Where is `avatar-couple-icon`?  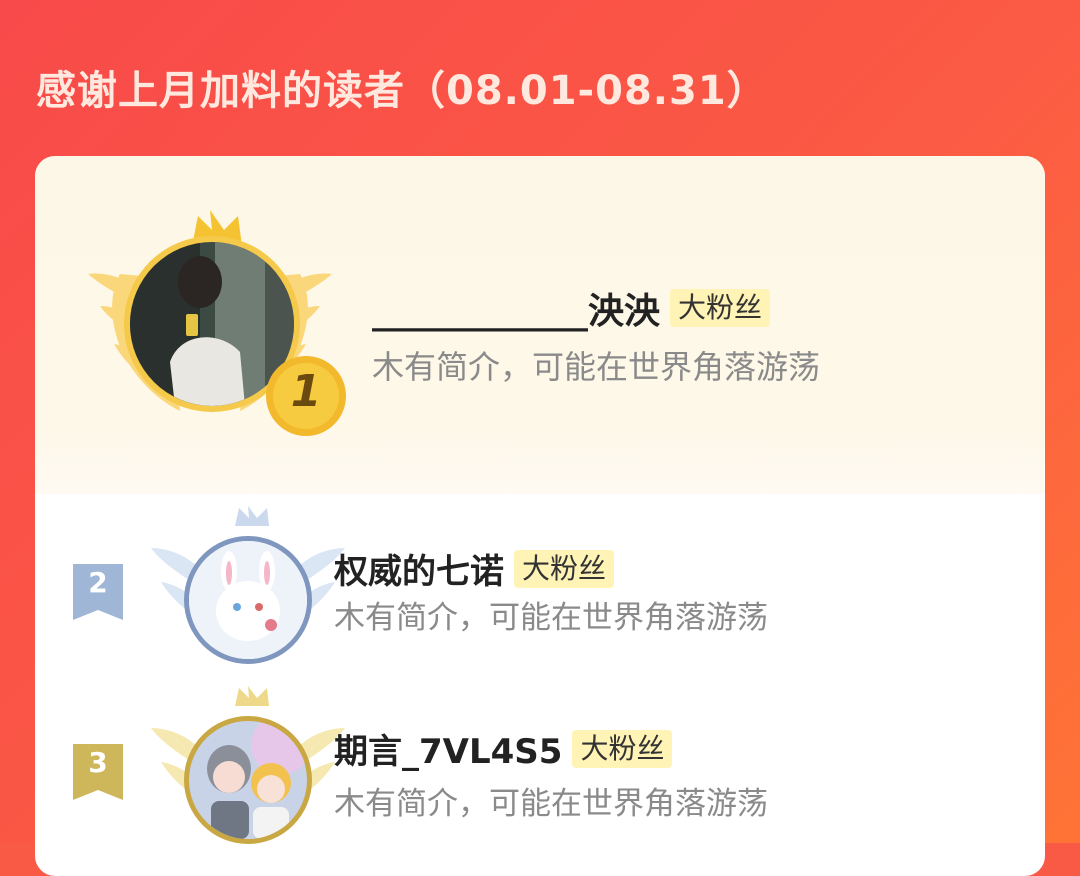
avatar-couple-icon is located at coordinates (248, 780).